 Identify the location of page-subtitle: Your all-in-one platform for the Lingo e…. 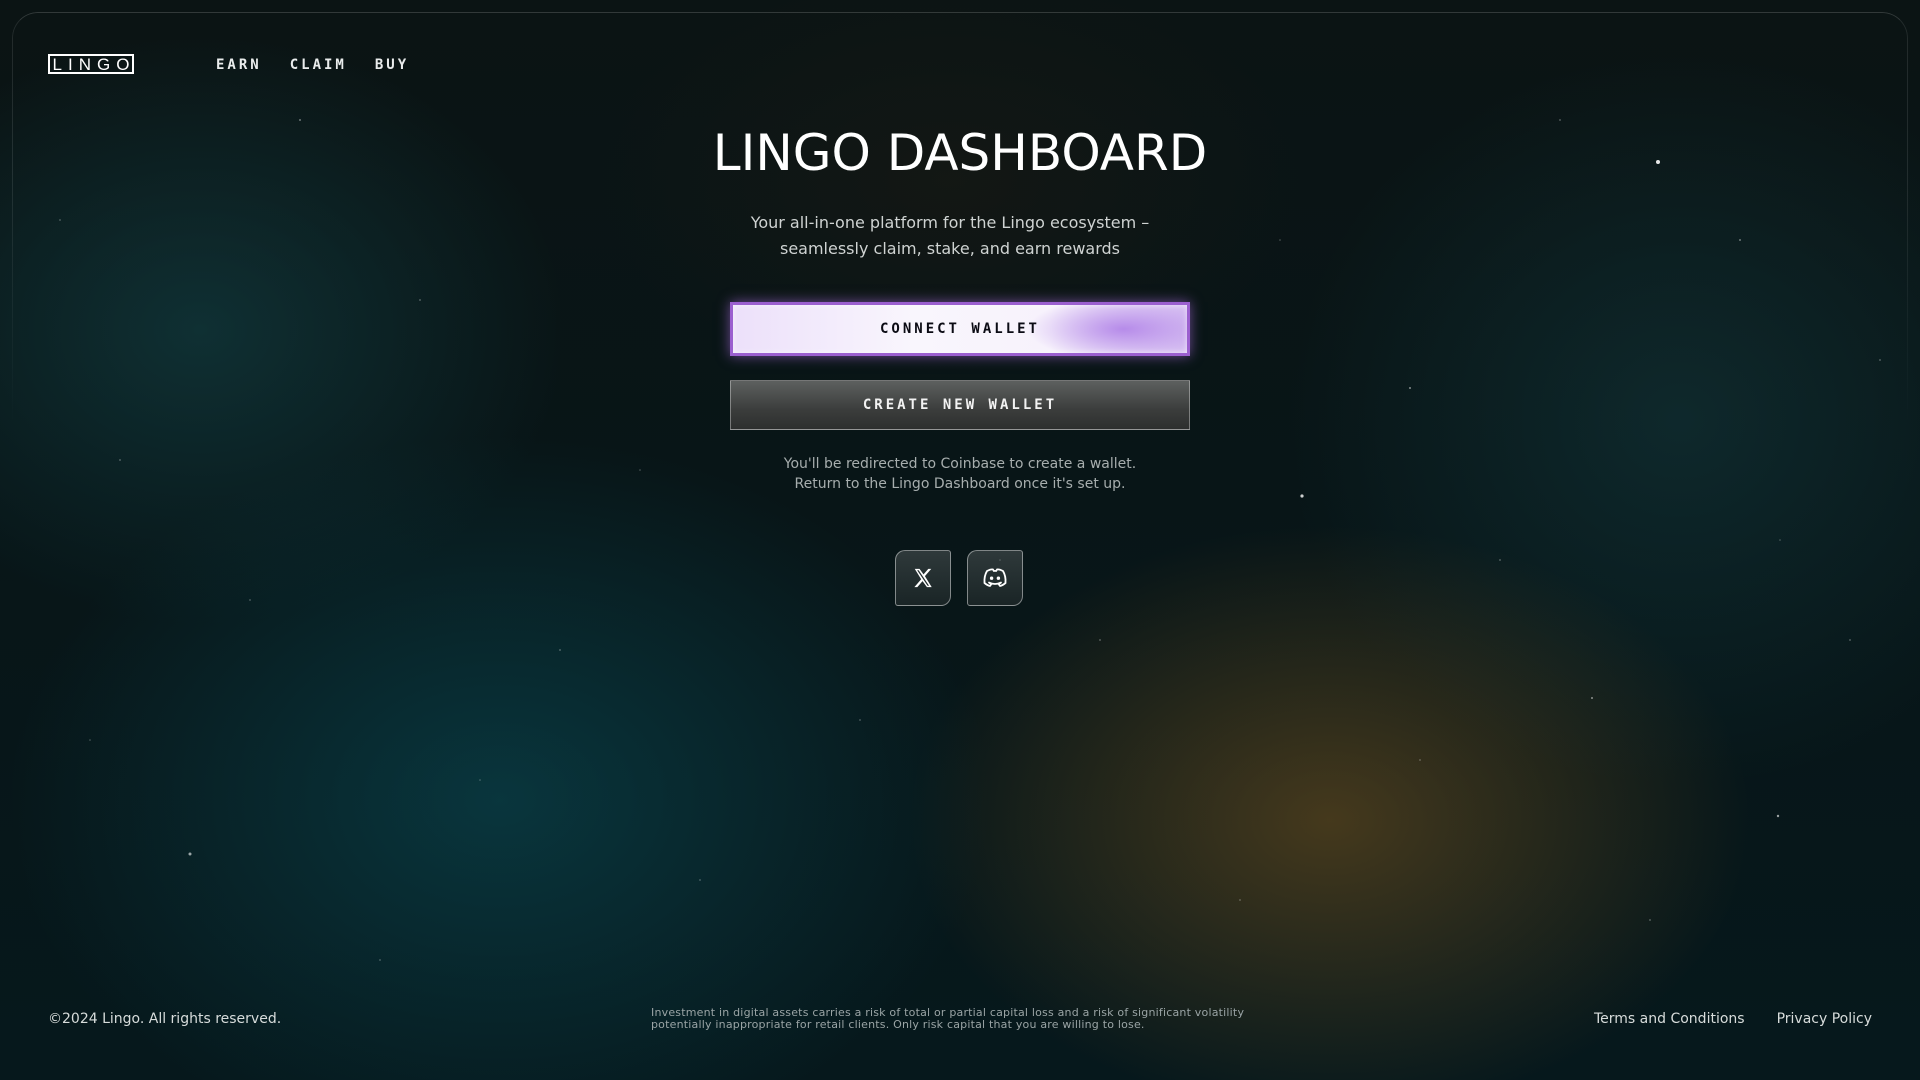
(950, 235).